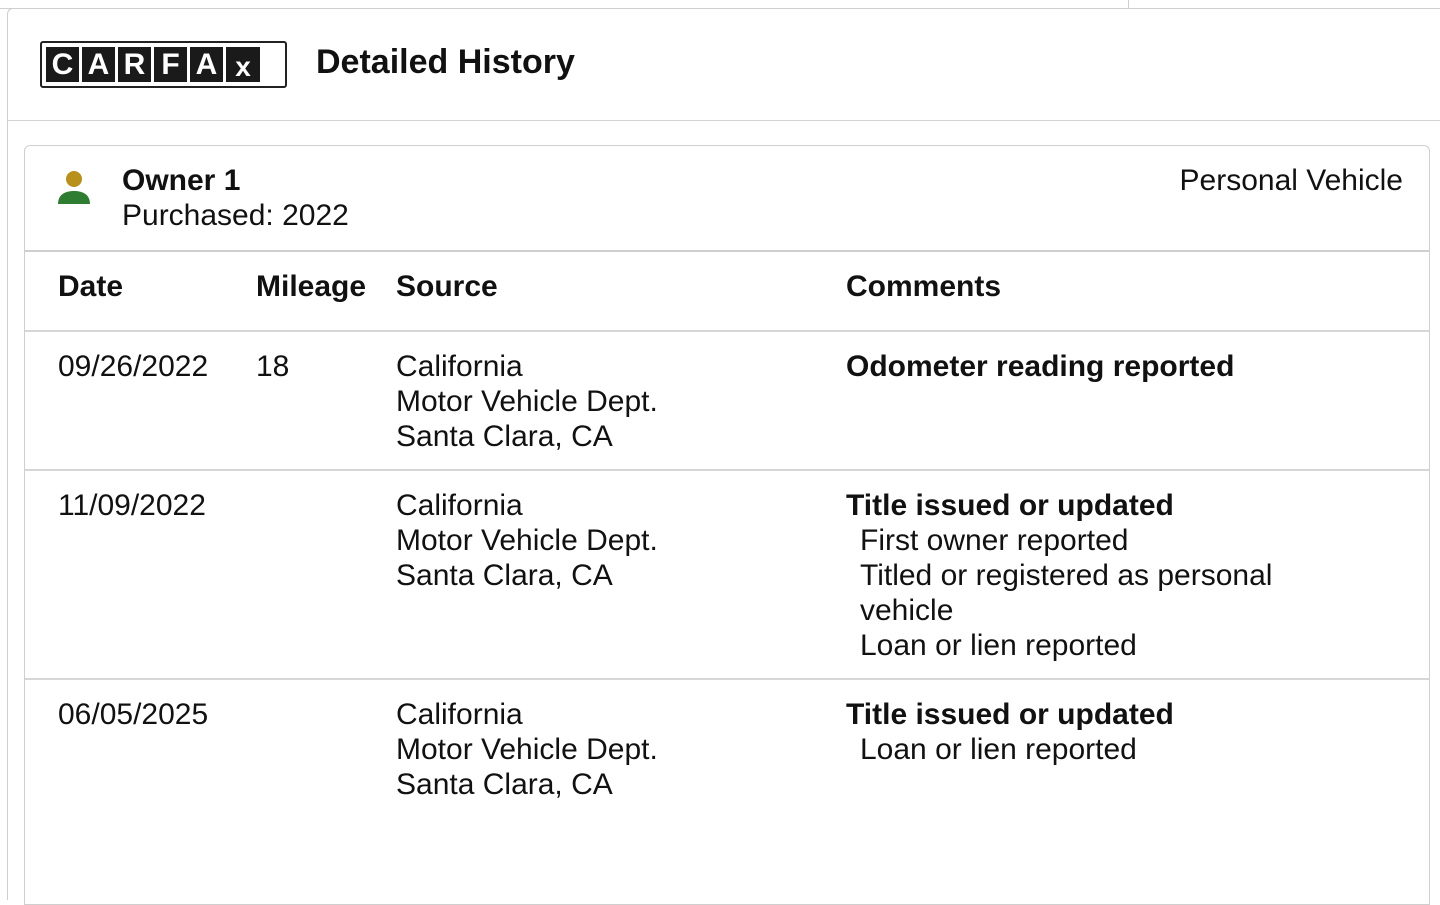 The image size is (1440, 905). I want to click on carfax-logo: C A R F A x, so click(163, 64).